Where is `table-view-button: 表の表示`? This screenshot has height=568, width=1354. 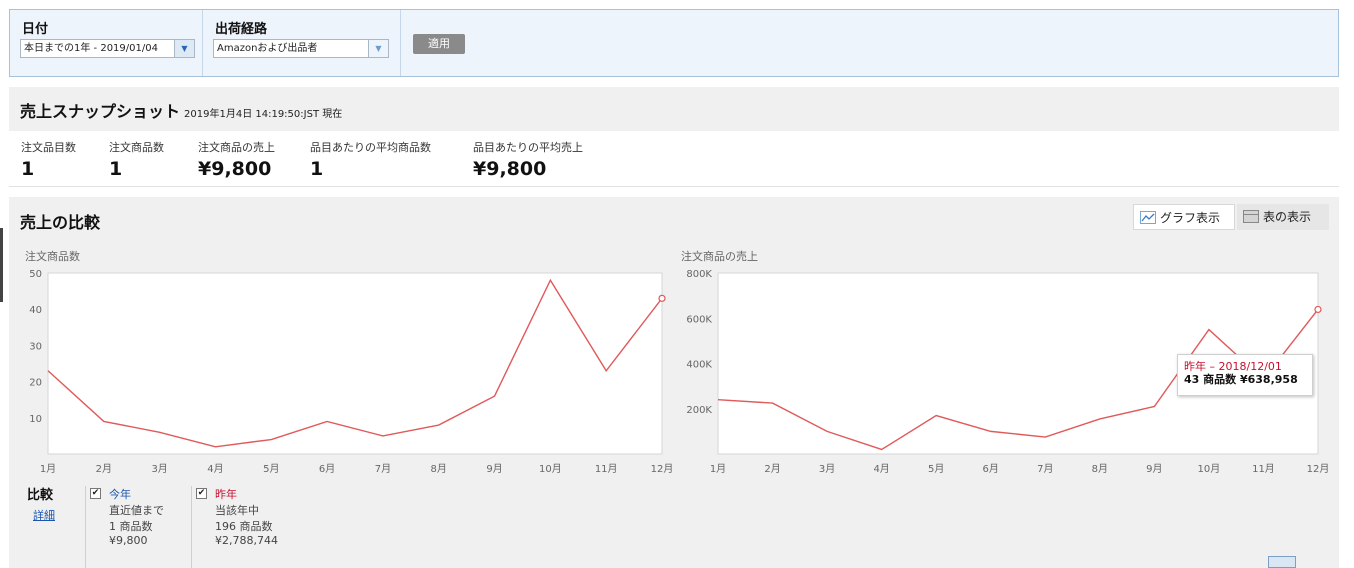
table-view-button: 表の表示 is located at coordinates (1283, 217).